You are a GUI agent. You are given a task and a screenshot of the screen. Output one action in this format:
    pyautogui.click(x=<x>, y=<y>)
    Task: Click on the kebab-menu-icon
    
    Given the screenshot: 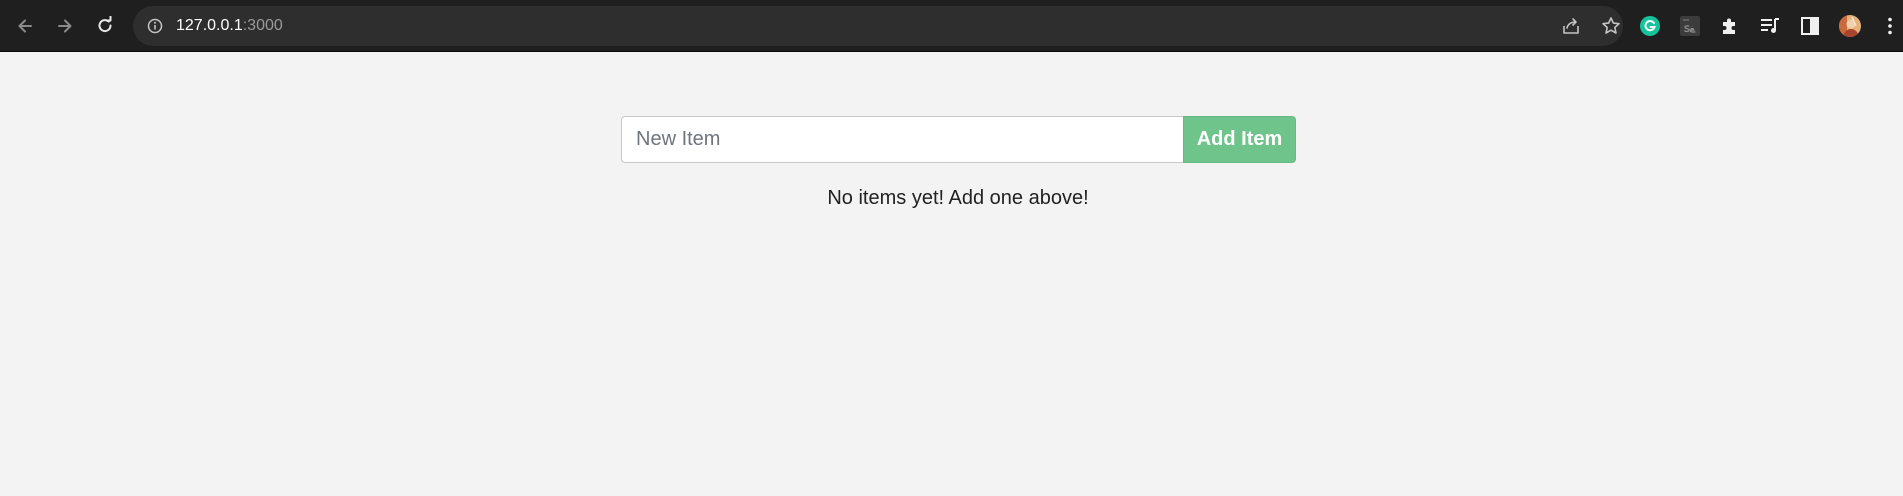 What is the action you would take?
    pyautogui.click(x=1890, y=26)
    